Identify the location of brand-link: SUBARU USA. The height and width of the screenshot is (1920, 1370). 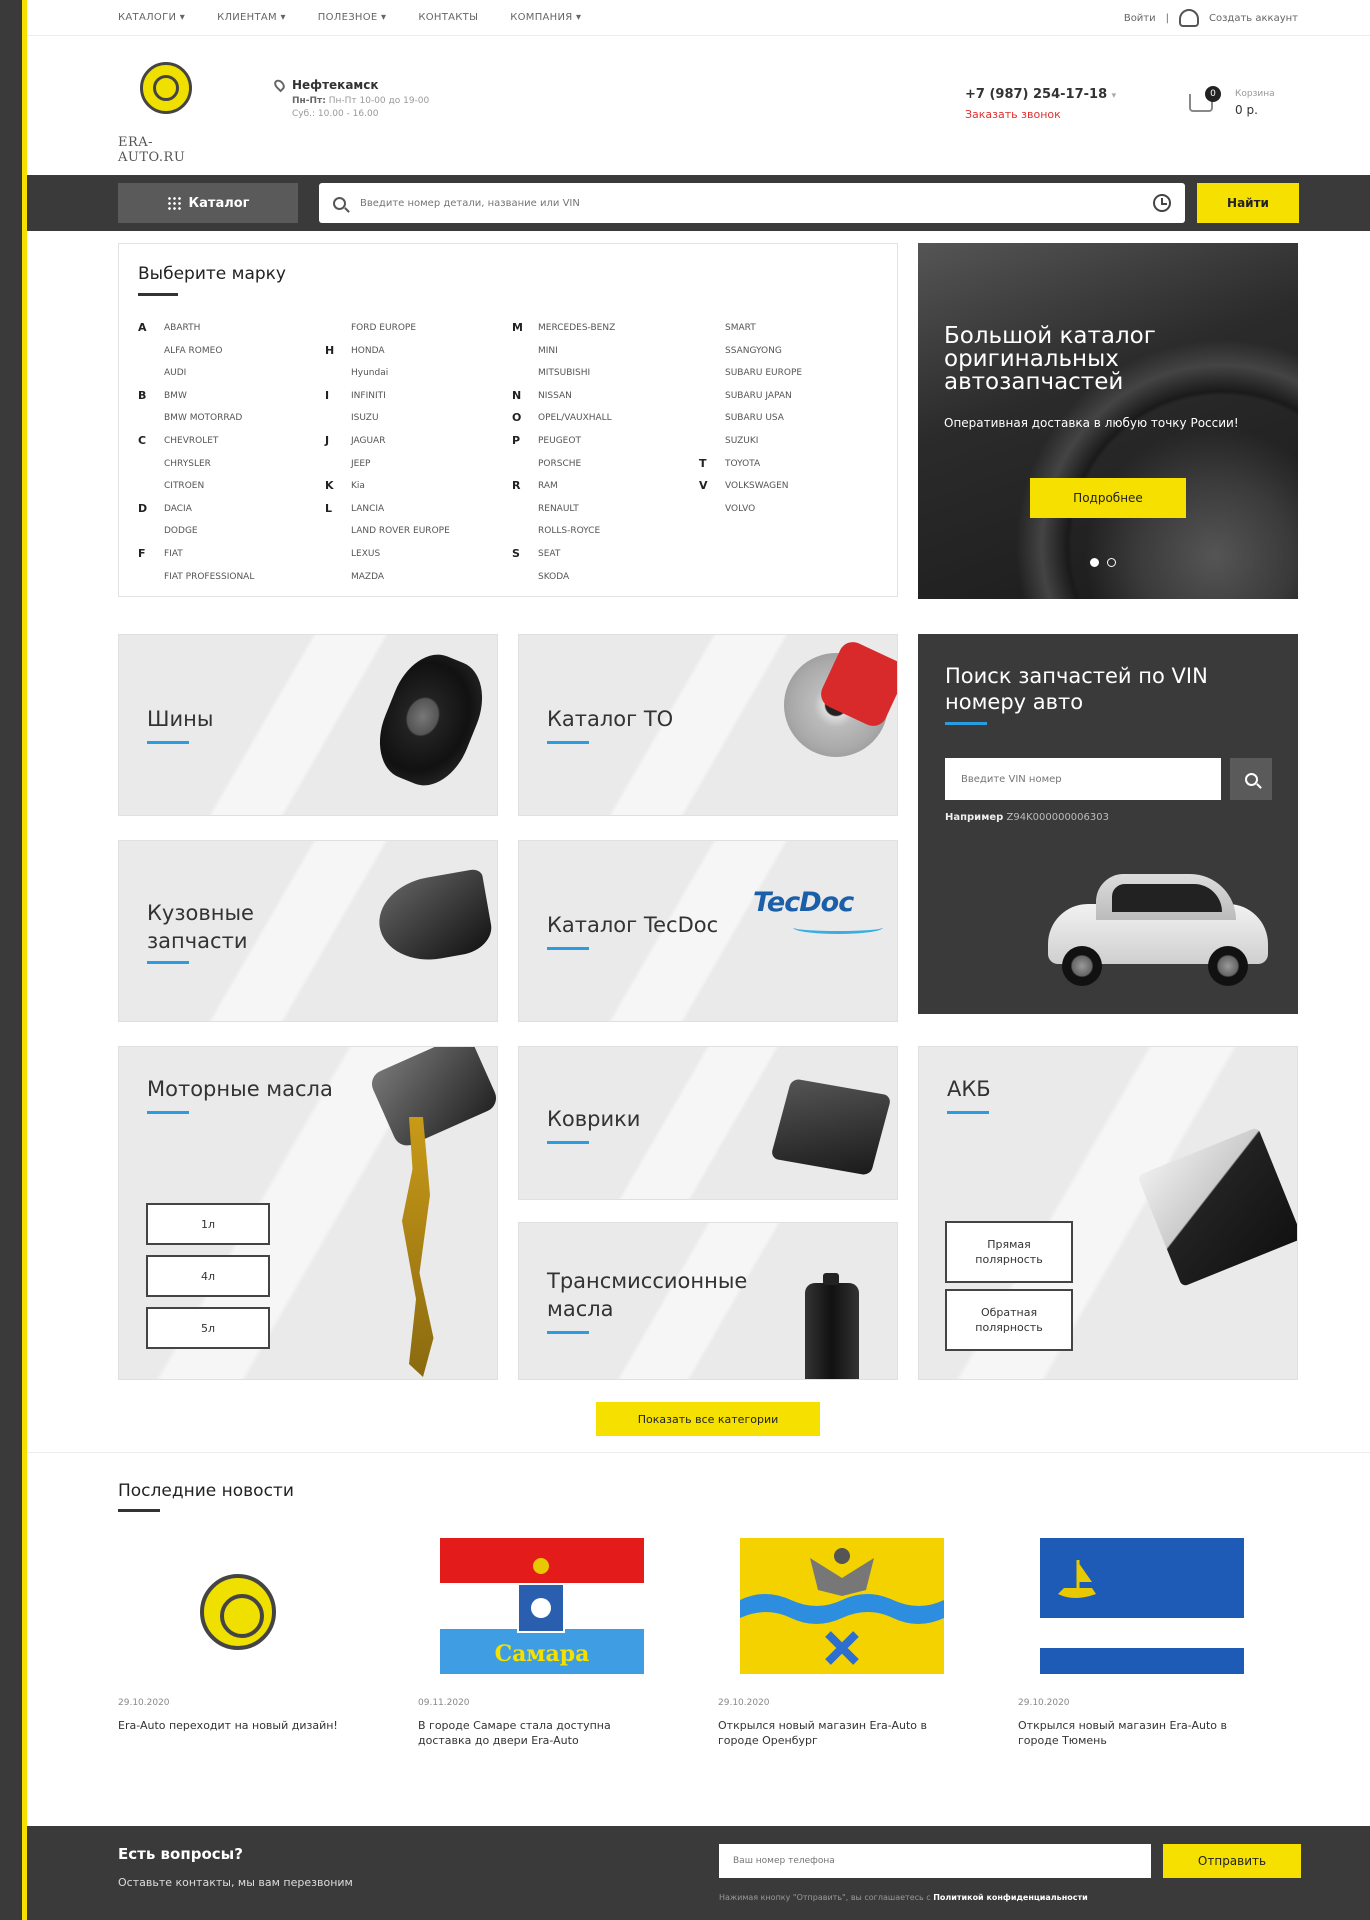
(754, 418).